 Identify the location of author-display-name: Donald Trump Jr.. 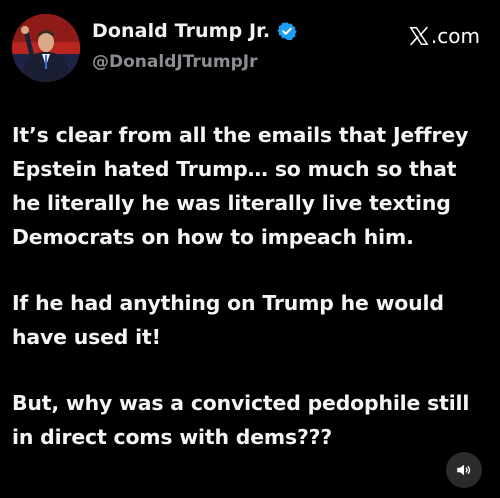
(181, 31).